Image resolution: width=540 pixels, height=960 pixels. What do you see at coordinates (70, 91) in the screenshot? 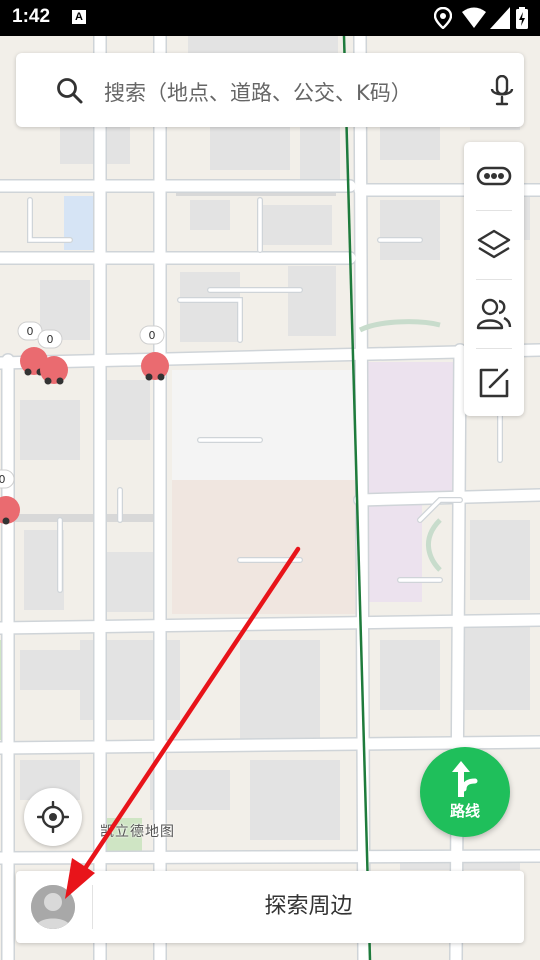
I see `search-icon` at bounding box center [70, 91].